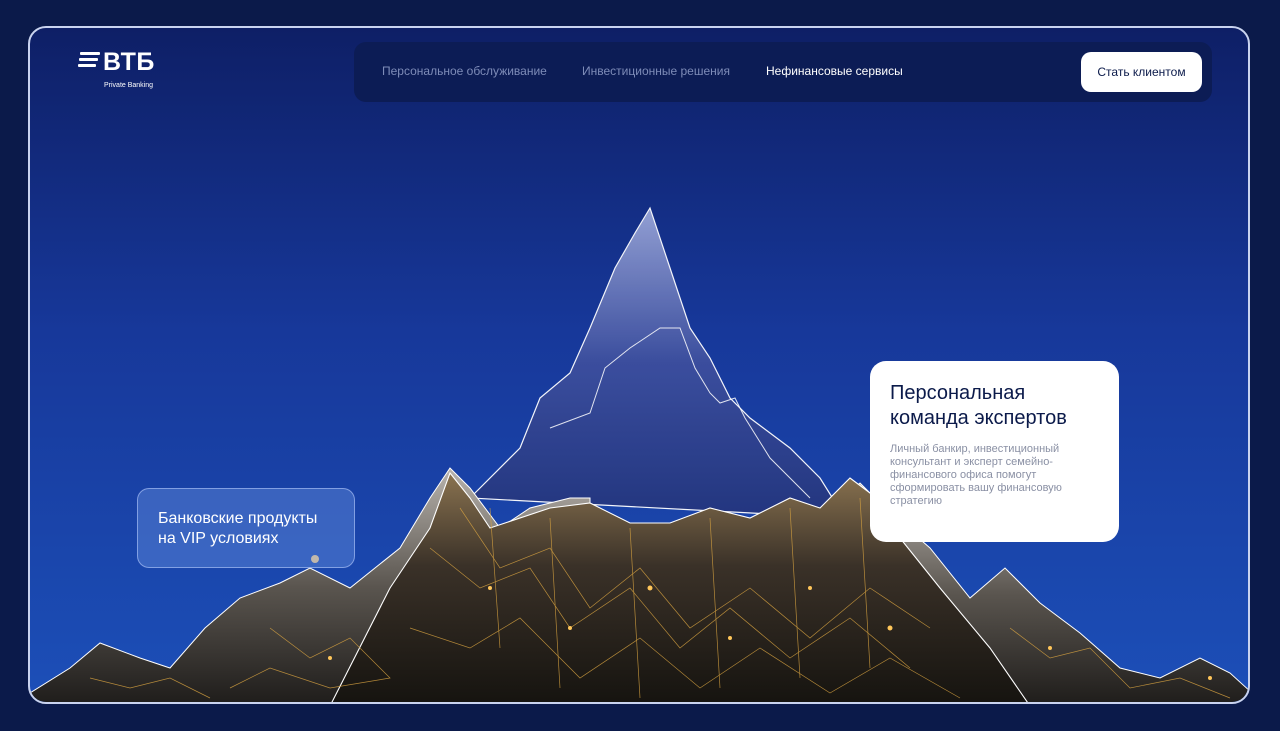 The height and width of the screenshot is (731, 1280). What do you see at coordinates (971, 462) in the screenshot?
I see `card-right-text-line-2: консультант и эксперт семейно-` at bounding box center [971, 462].